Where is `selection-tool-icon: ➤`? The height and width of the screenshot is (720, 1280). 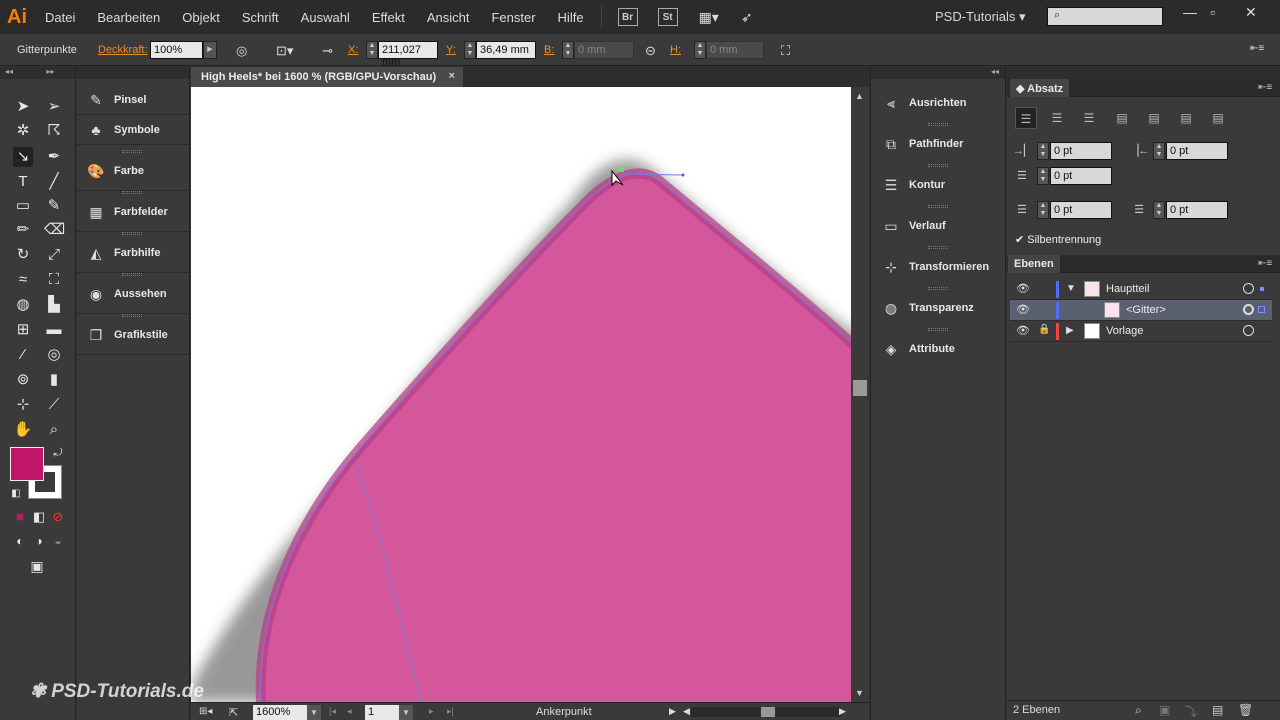
selection-tool-icon: ➤ is located at coordinates (23, 107).